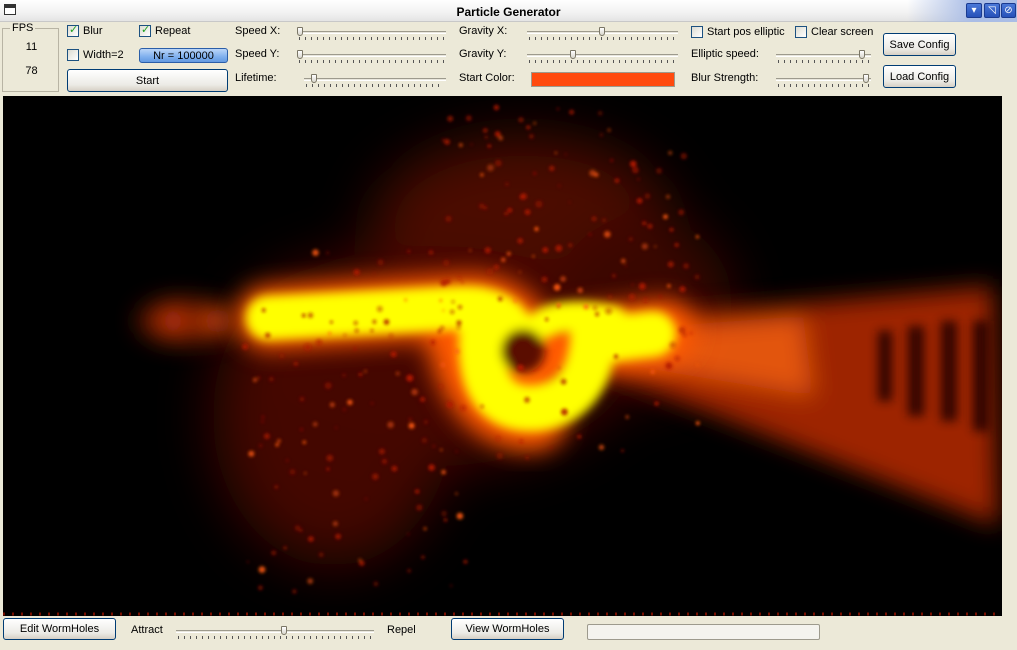  I want to click on minimize-icon: ▾, so click(974, 10).